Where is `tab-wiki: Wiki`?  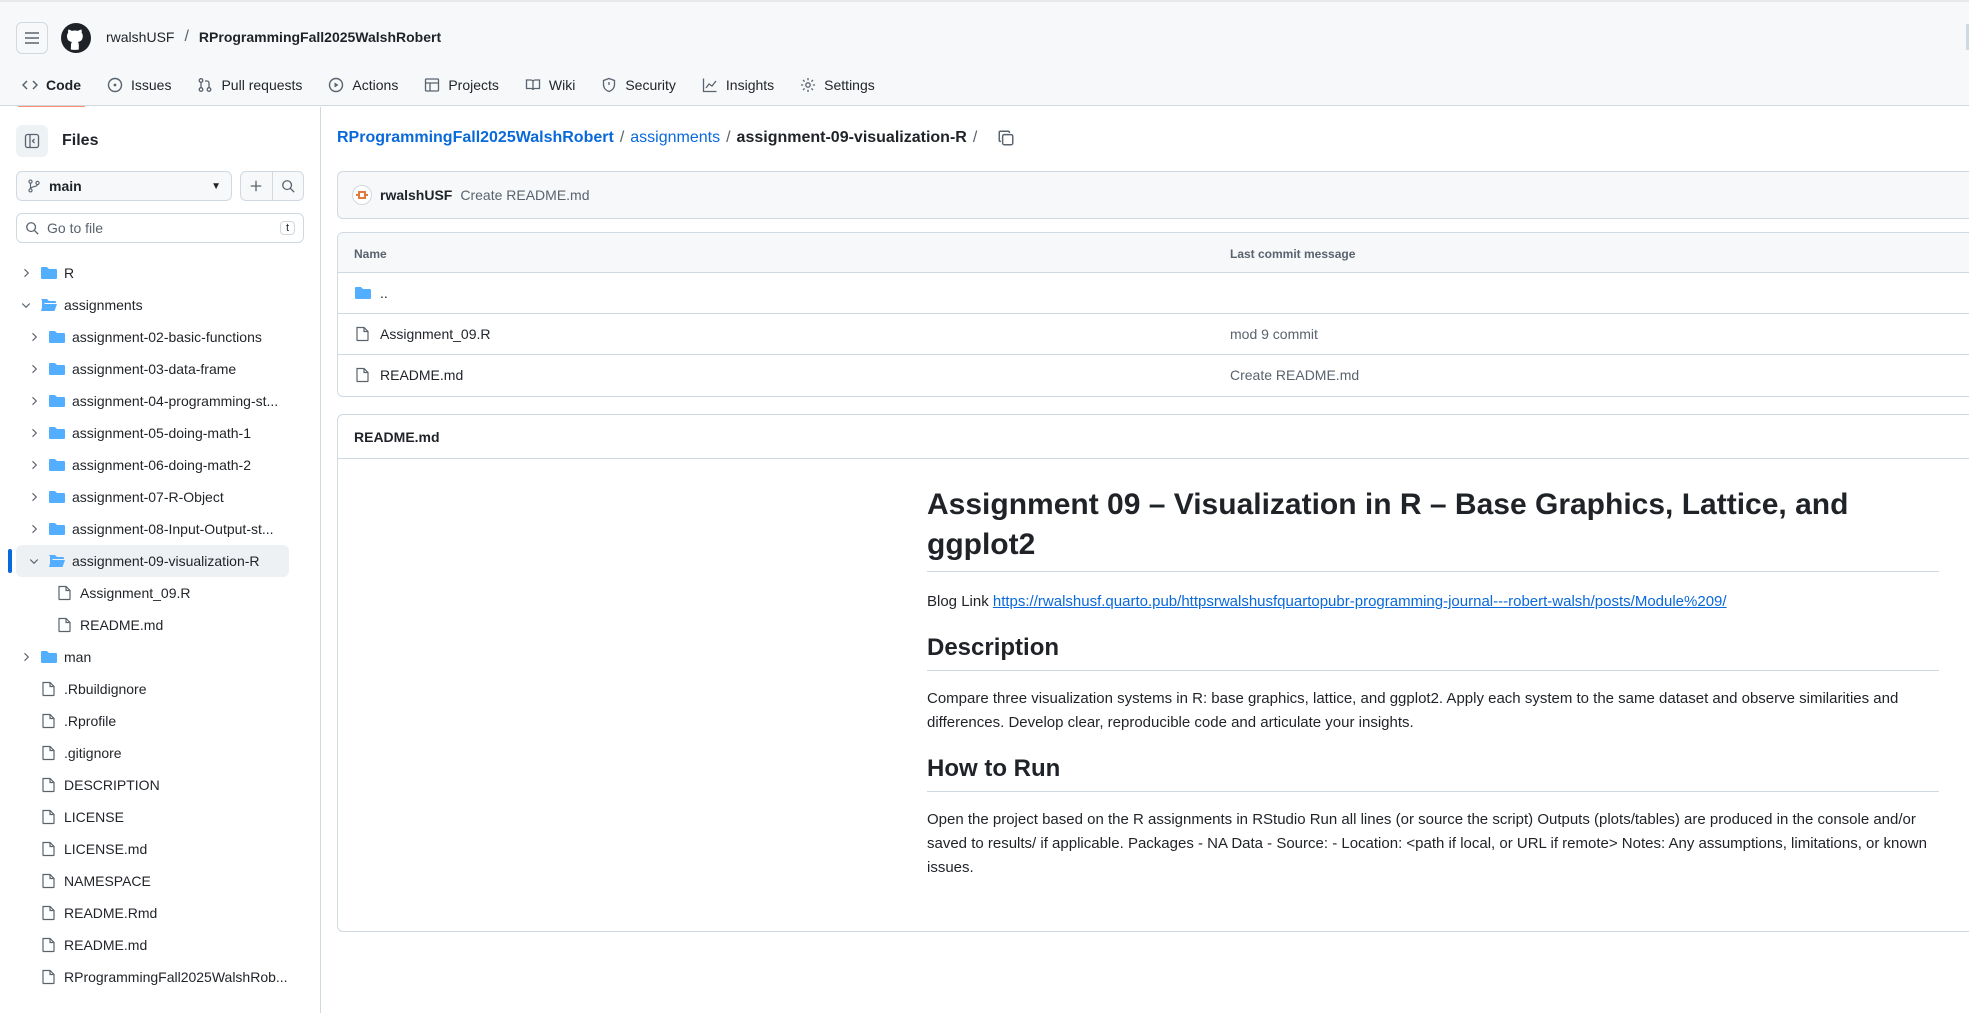 tab-wiki: Wiki is located at coordinates (550, 85).